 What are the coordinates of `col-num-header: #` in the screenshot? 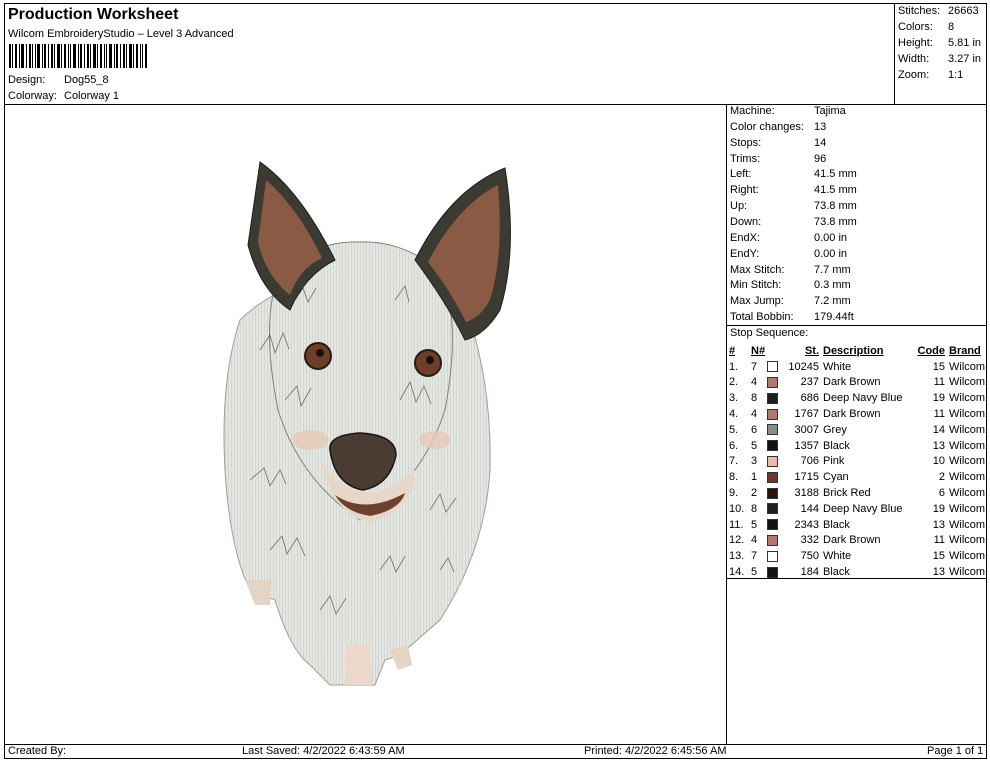 It's located at (732, 350).